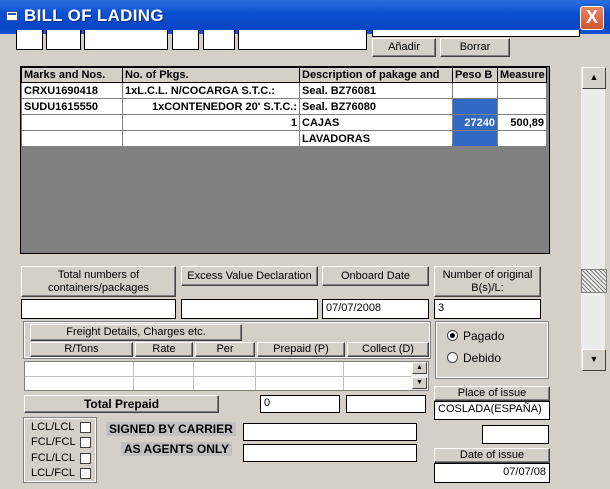  Describe the element at coordinates (72, 106) in the screenshot. I see `cell-marks: SUDU1615550` at that location.